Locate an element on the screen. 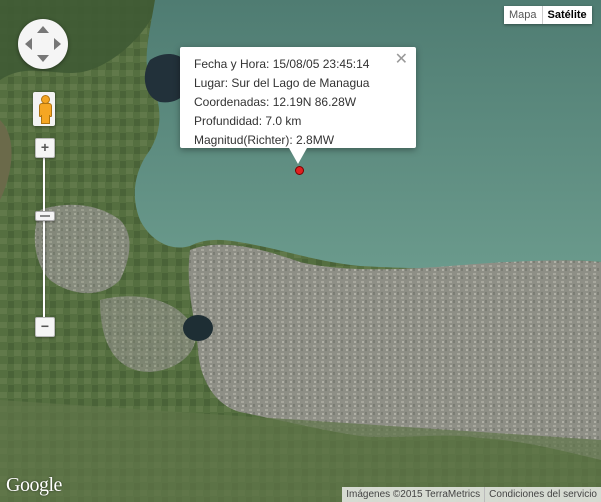 This screenshot has width=601, height=502. zoom-slider-thumb is located at coordinates (45, 216).